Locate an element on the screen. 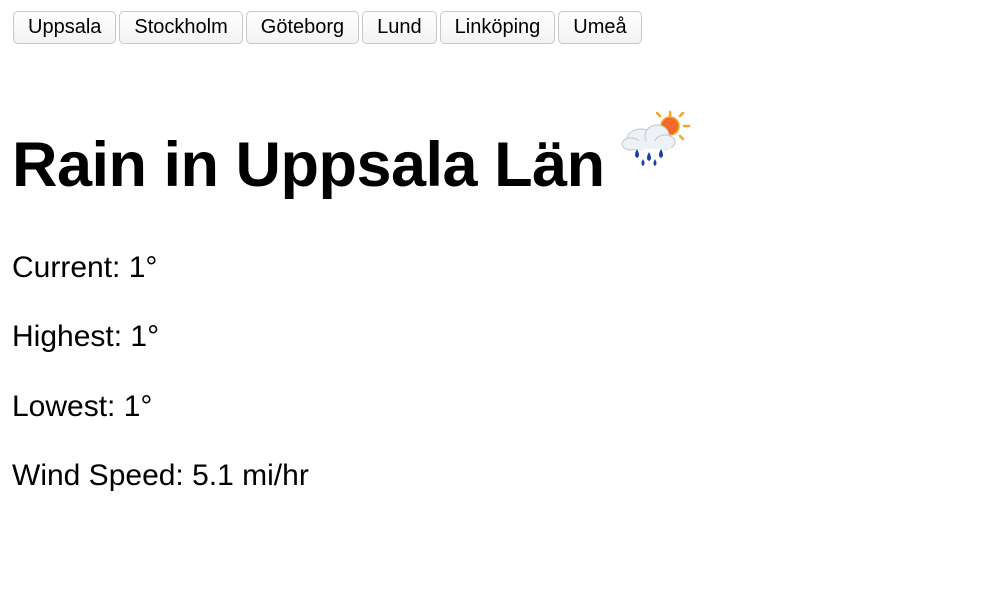 The height and width of the screenshot is (596, 986). city-button-linkoping: Linköping is located at coordinates (497, 27).